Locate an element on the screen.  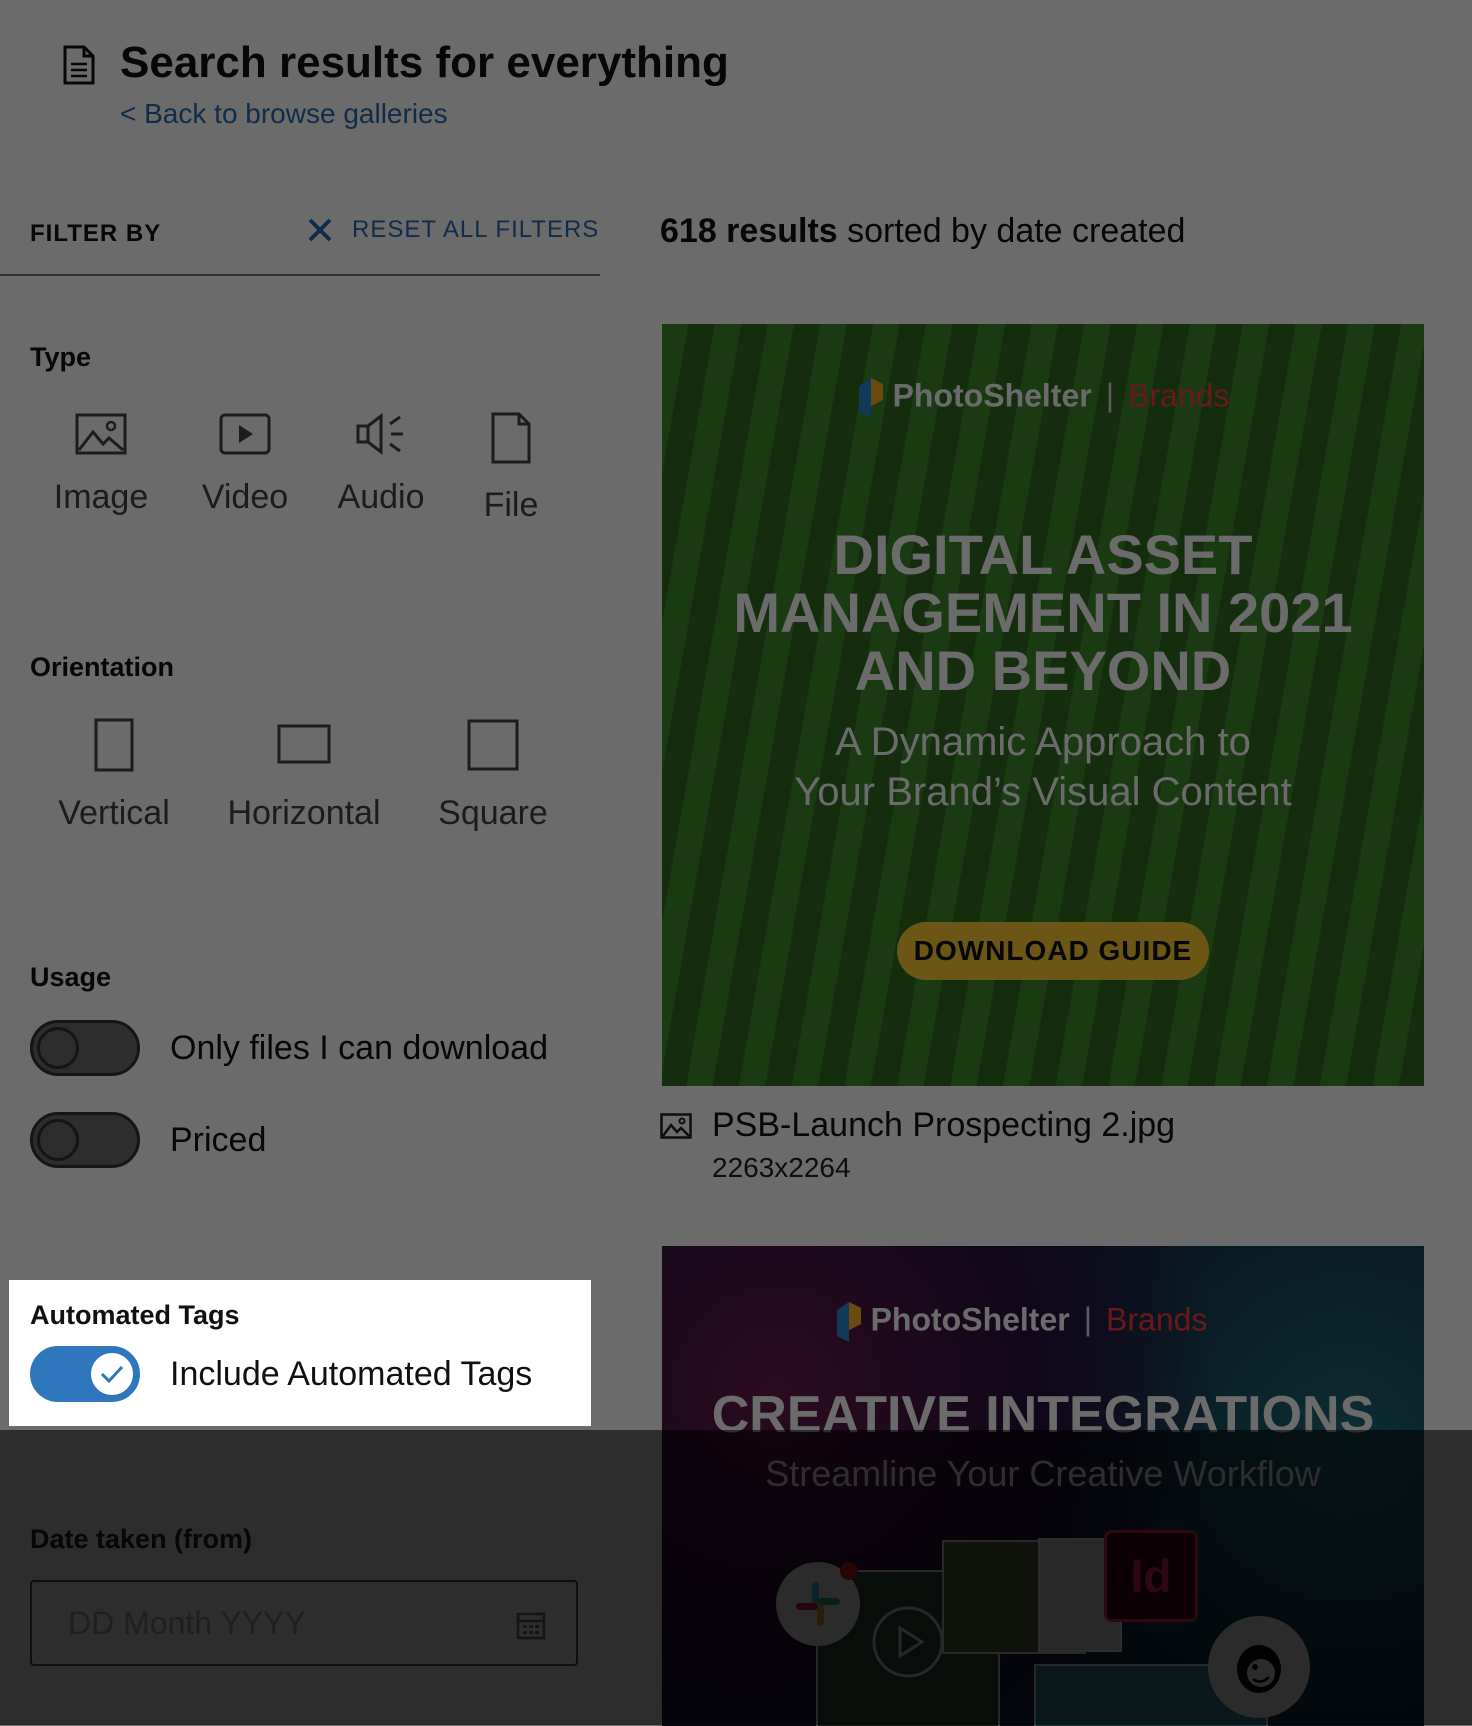
ad-headline: CREATIVE INTEGRATIONS is located at coordinates (1043, 1415).